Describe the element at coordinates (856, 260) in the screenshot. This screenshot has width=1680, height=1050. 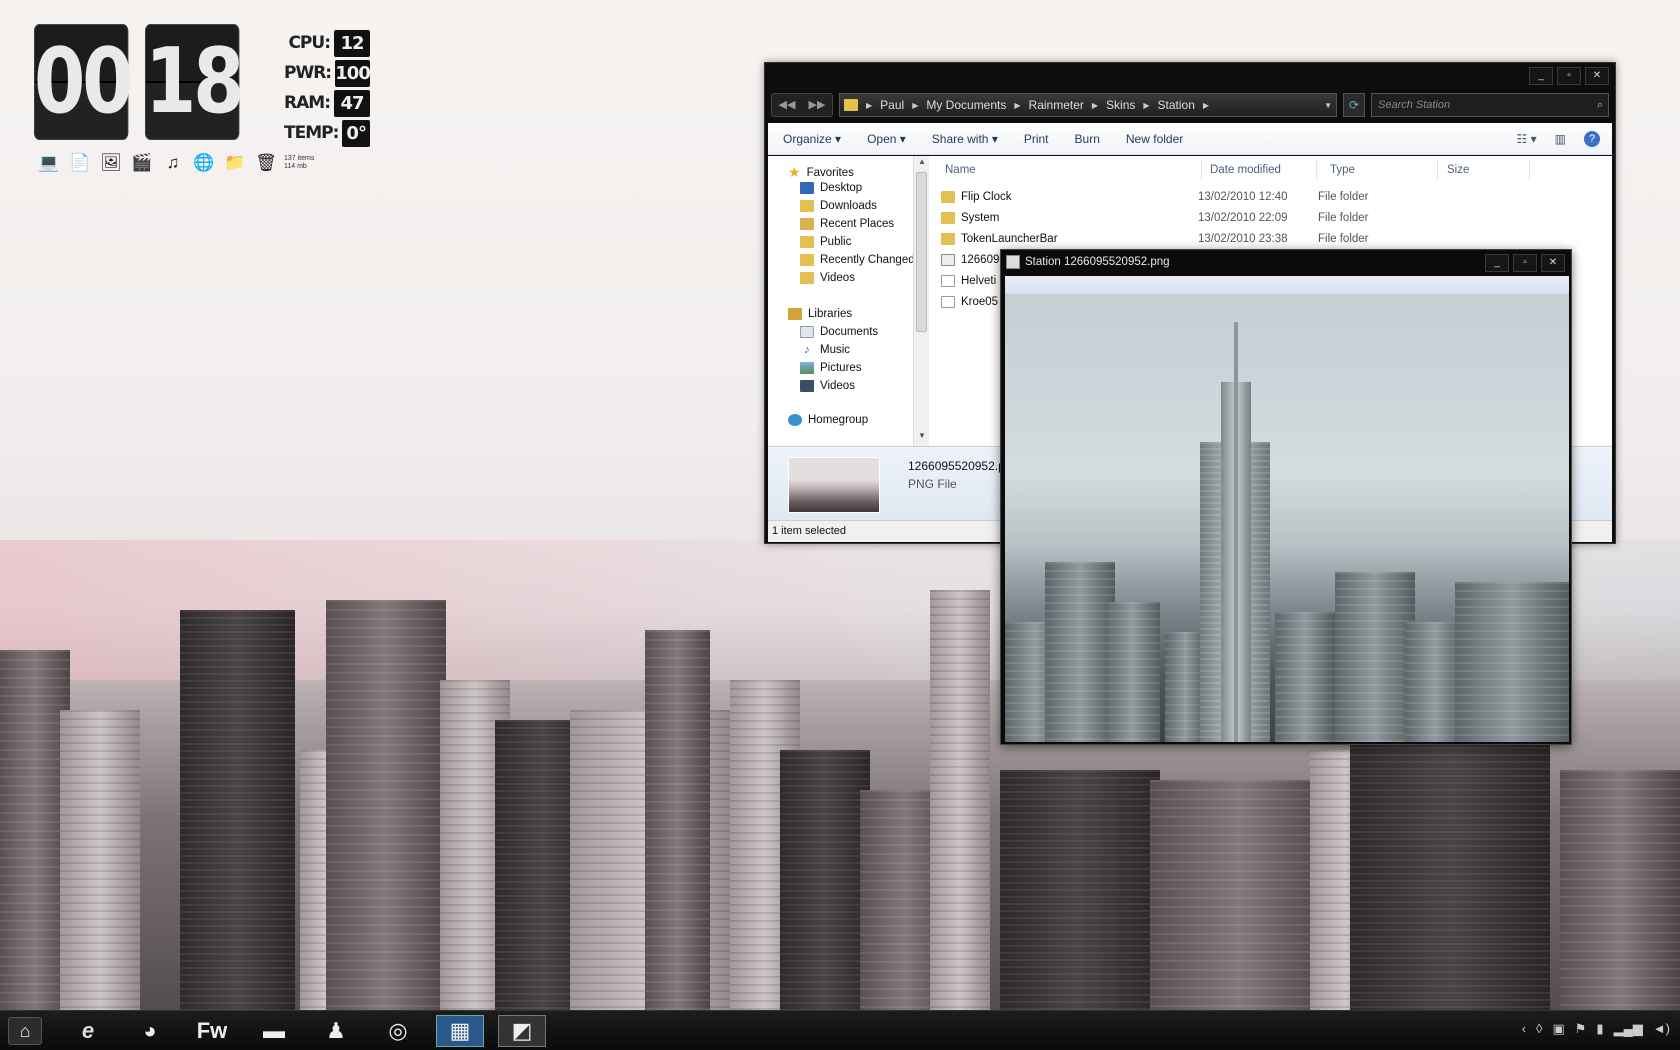
I see `nav-item-recently-changed: Recently Changed` at that location.